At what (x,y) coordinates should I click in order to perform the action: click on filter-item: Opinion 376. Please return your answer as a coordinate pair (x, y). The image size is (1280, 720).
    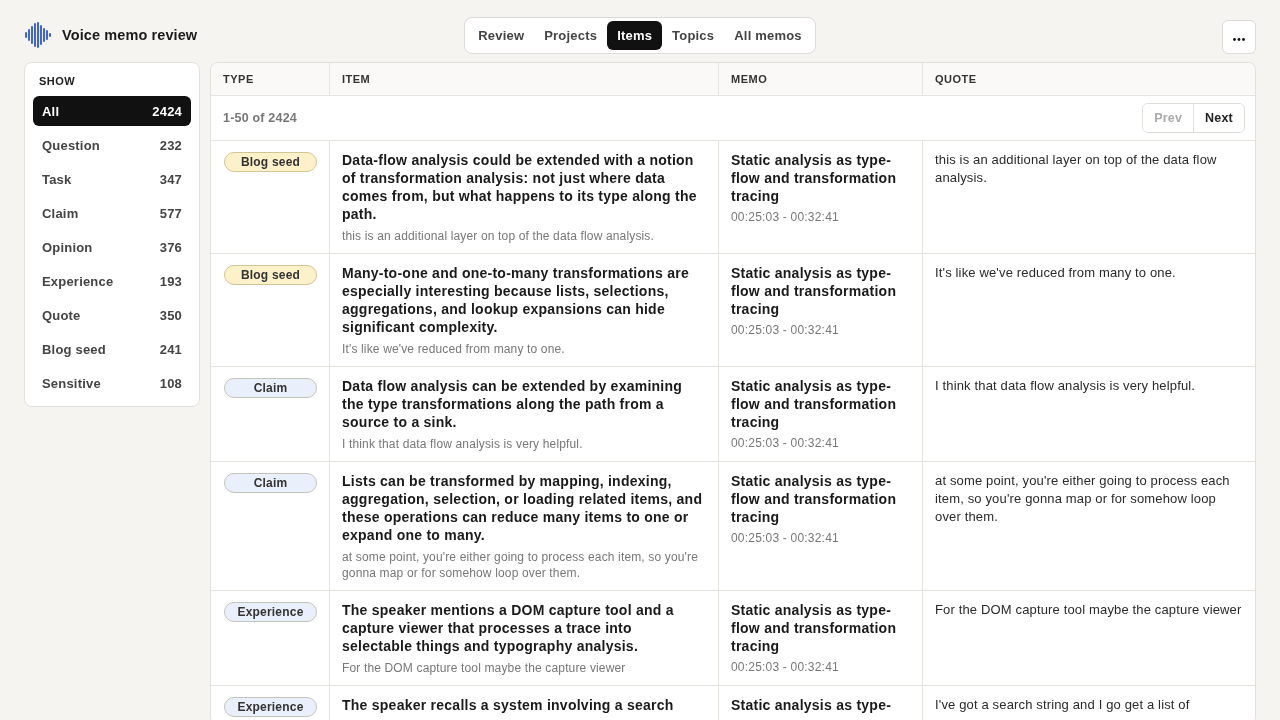
    Looking at the image, I should click on (112, 247).